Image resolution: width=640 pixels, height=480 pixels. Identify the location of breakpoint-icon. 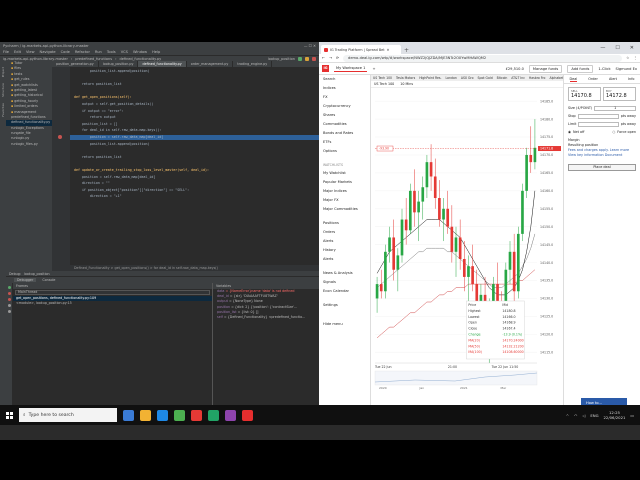
(60, 137).